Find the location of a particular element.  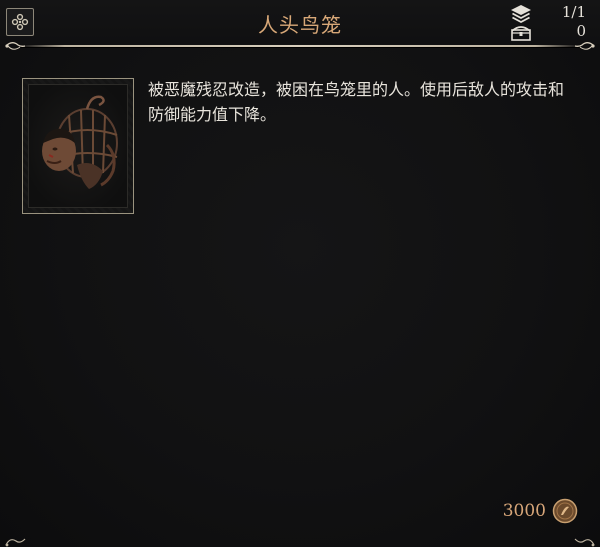

item-description: 被恶魔残忍改造，被困在鸟笼里的人。使用后敌人的攻击和防御能力值下降。 is located at coordinates (356, 102).